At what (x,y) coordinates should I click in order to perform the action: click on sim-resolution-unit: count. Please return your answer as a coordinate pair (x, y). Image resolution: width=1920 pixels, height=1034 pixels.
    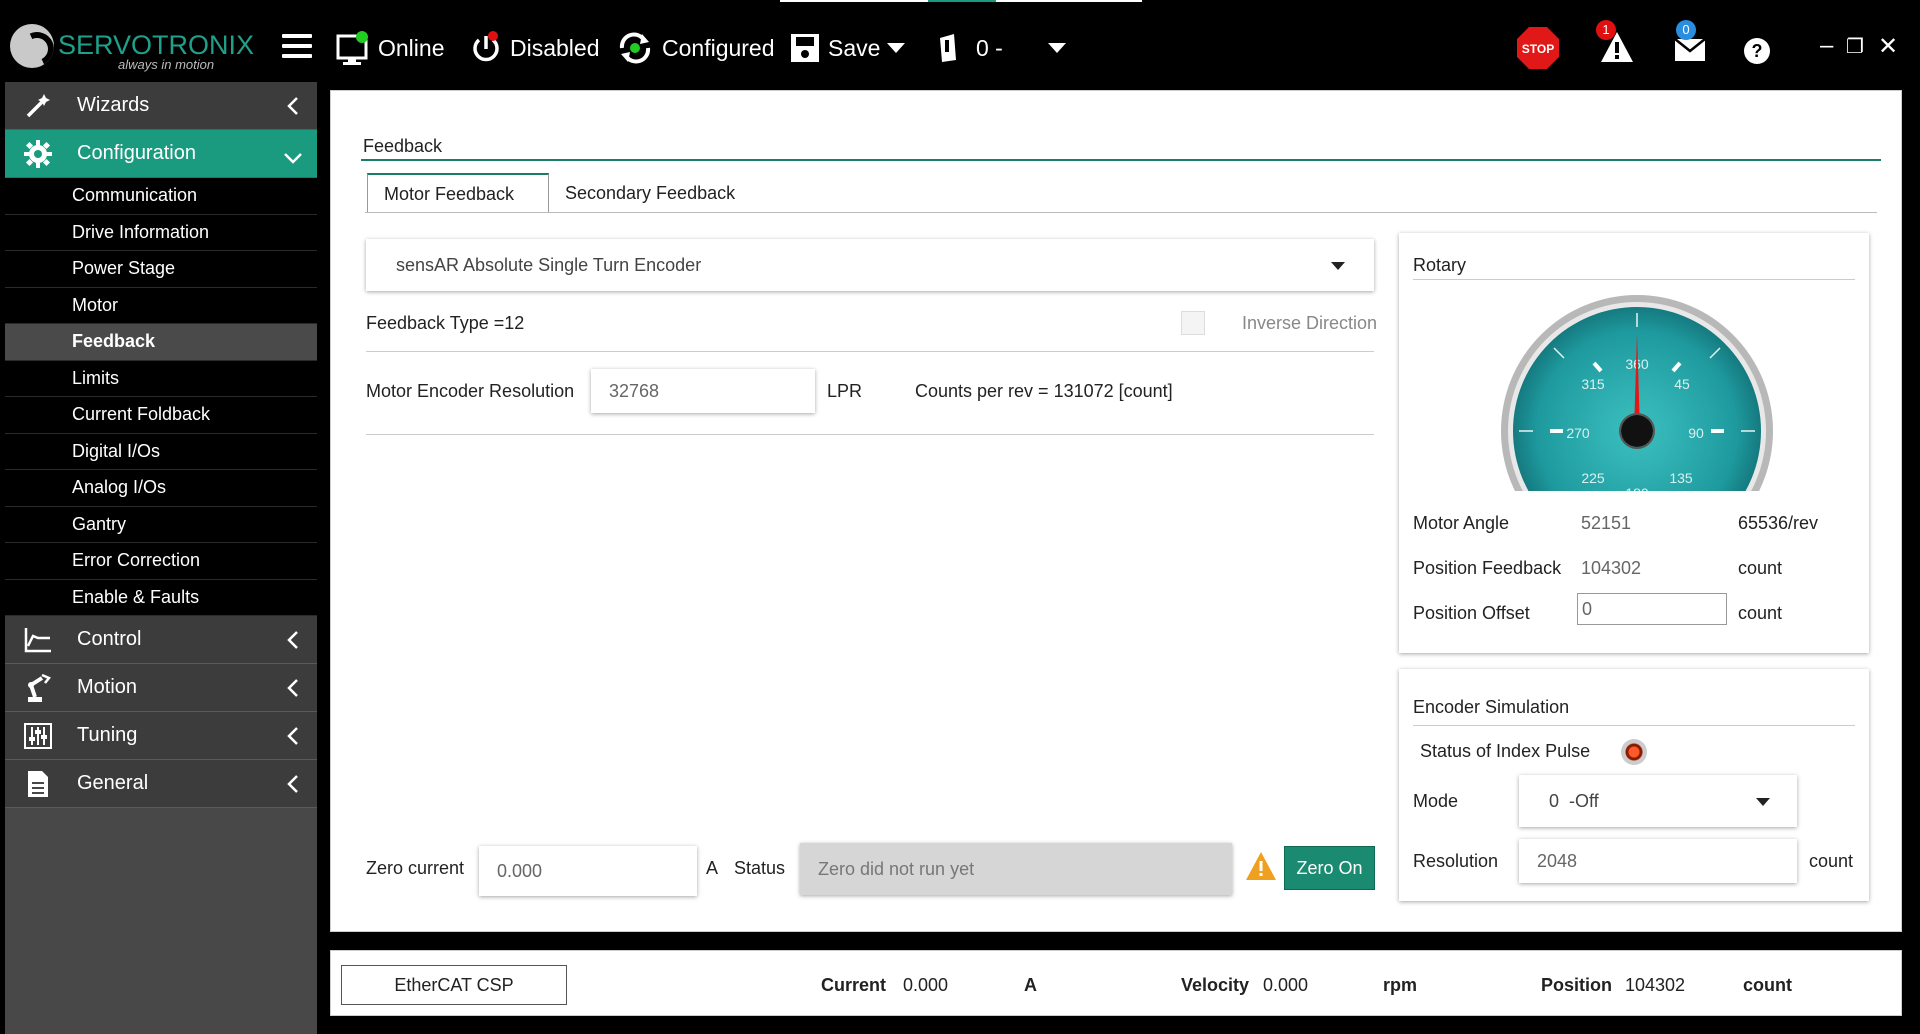
    Looking at the image, I should click on (1831, 861).